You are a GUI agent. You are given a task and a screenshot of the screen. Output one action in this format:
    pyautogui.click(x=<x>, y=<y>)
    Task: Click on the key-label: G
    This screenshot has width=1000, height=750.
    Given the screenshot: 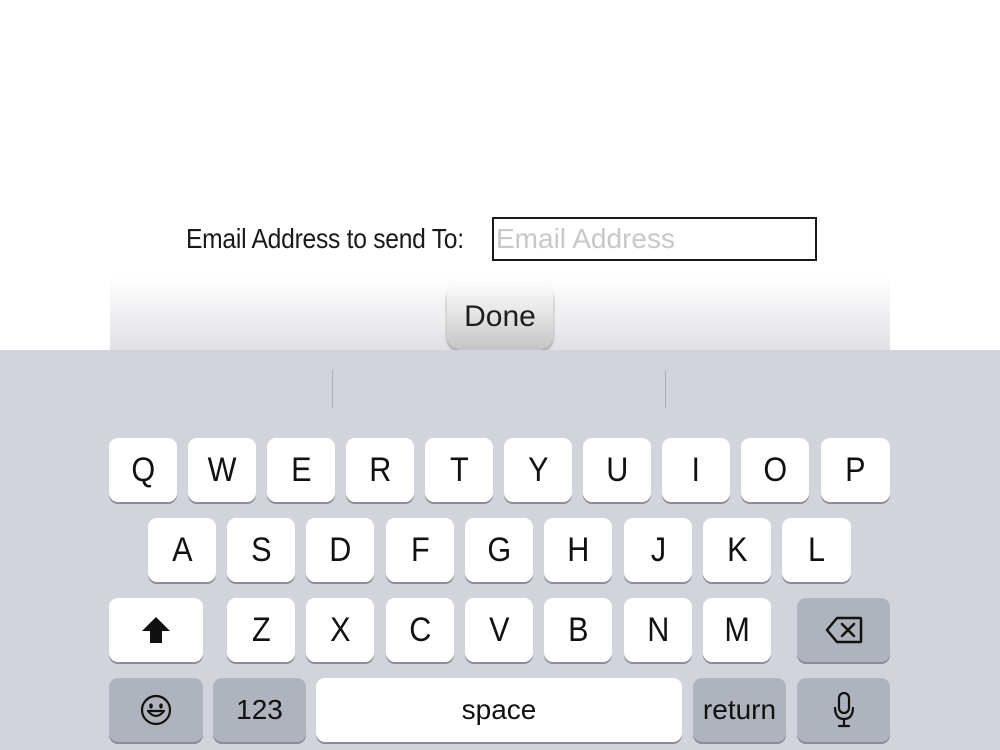 What is the action you would take?
    pyautogui.click(x=499, y=549)
    